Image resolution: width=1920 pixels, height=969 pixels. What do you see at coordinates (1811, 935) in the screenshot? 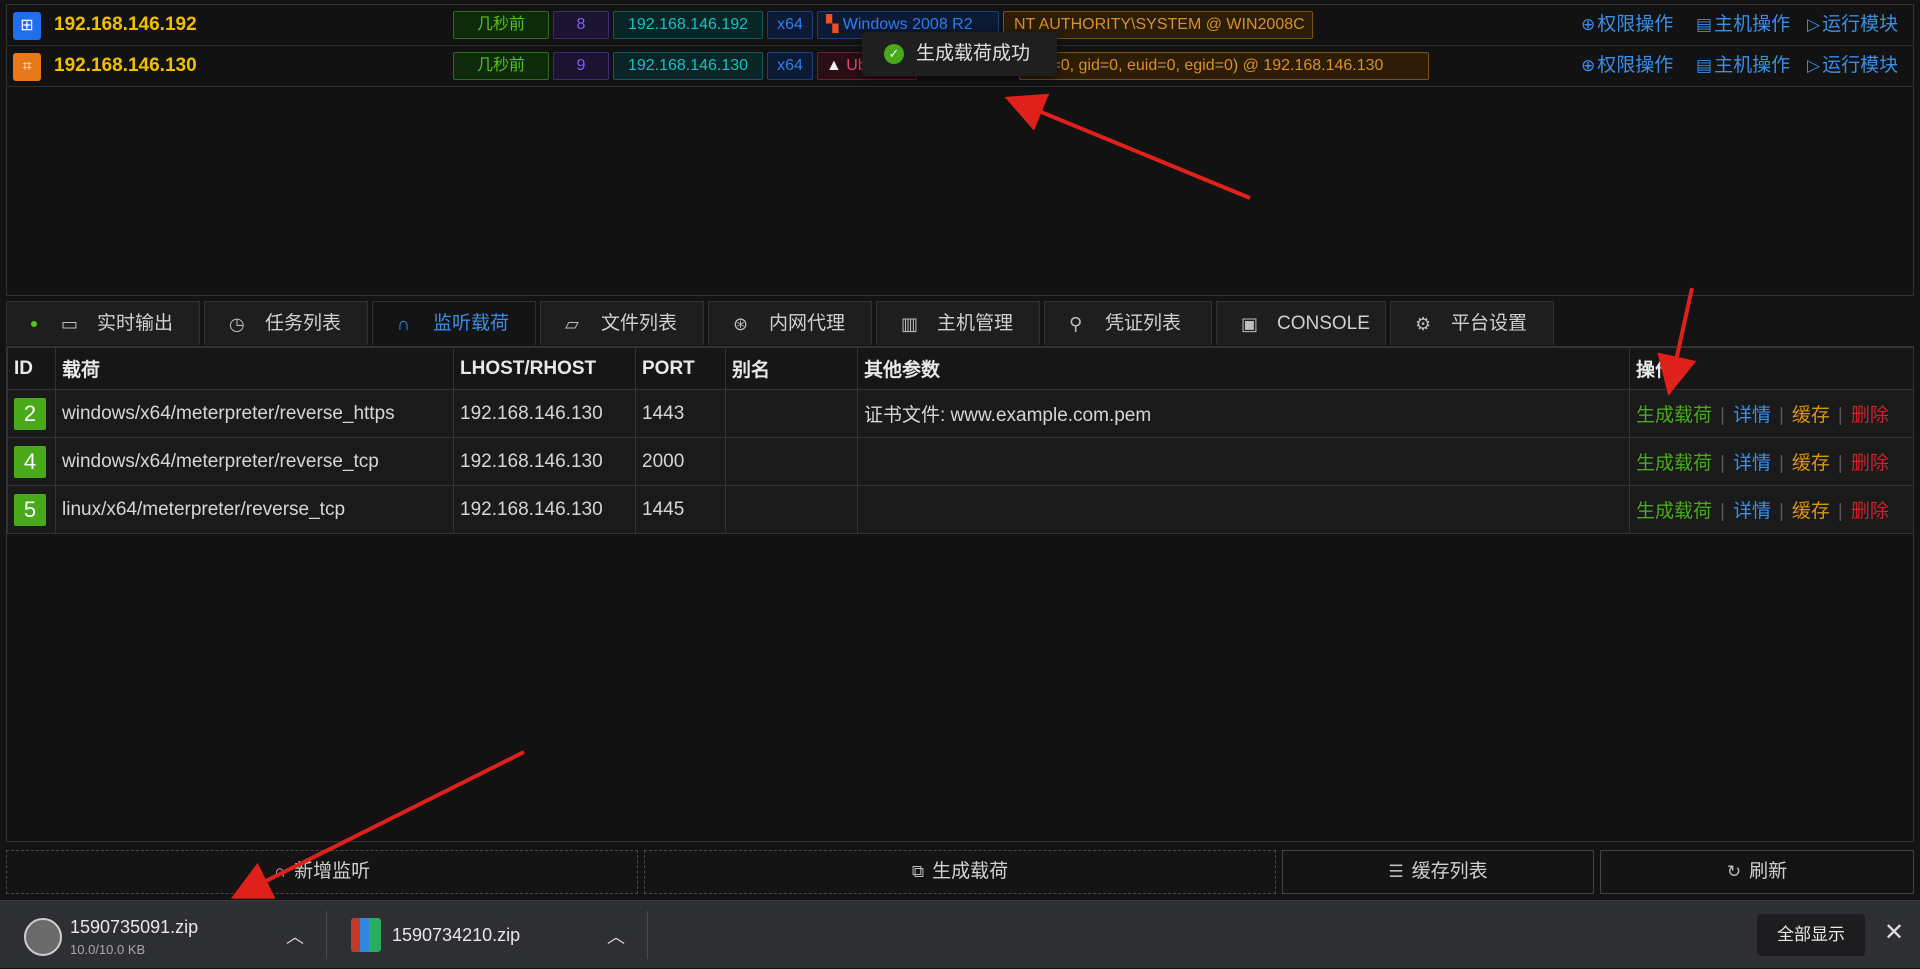
I see `show-all-button: 全部显示` at bounding box center [1811, 935].